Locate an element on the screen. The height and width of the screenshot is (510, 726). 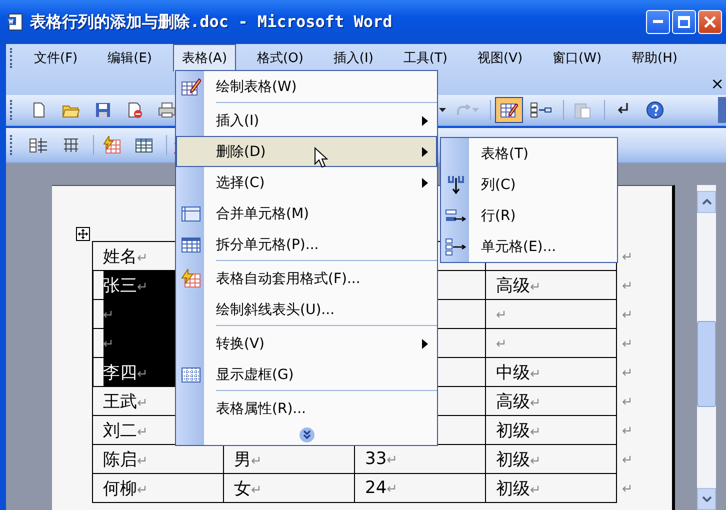
table-cell: 24↵ is located at coordinates (420, 488).